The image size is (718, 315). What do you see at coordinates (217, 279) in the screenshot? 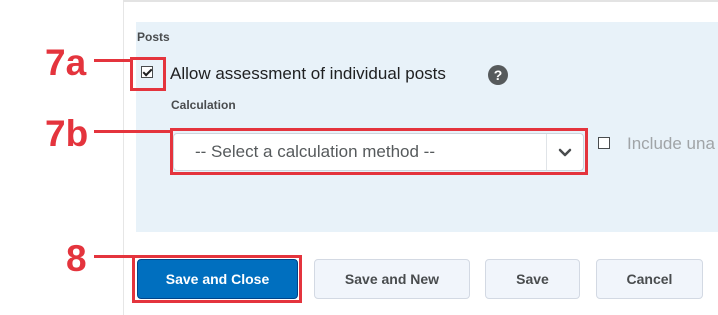
I see `callout-8-highlight` at bounding box center [217, 279].